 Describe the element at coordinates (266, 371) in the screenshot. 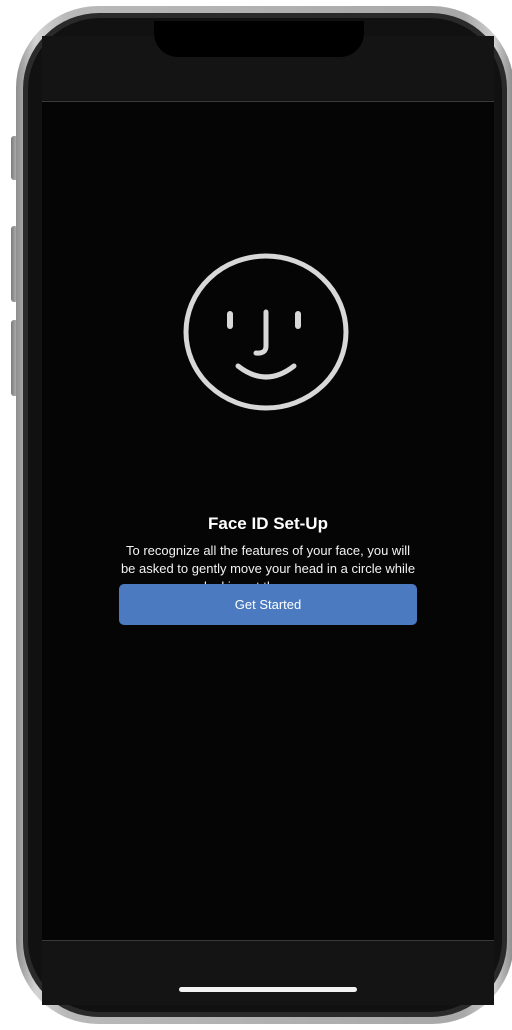

I see `mouth` at that location.